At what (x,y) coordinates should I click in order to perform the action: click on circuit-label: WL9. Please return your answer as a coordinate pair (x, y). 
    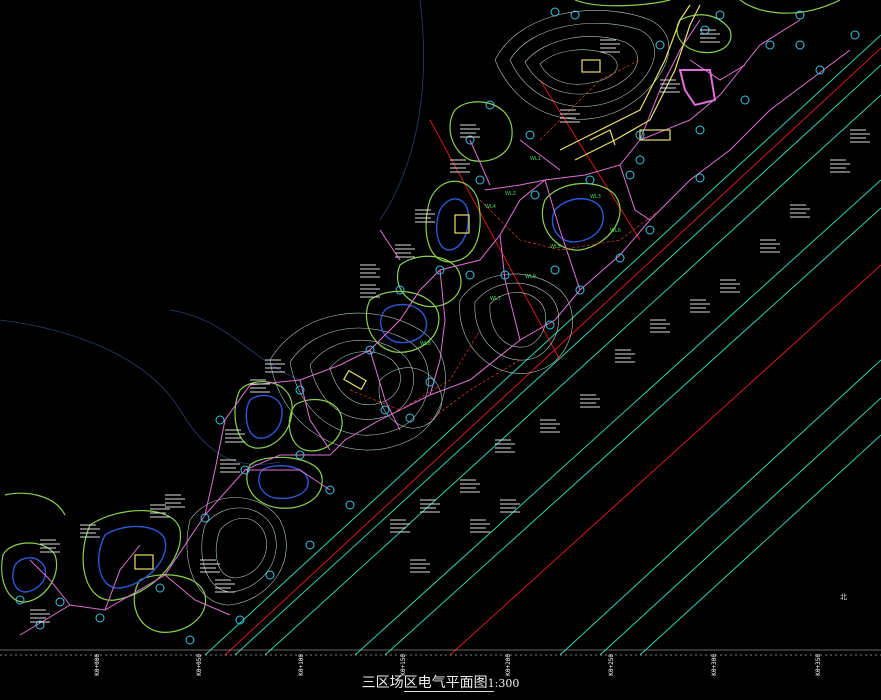
    Looking at the image, I should click on (530, 277).